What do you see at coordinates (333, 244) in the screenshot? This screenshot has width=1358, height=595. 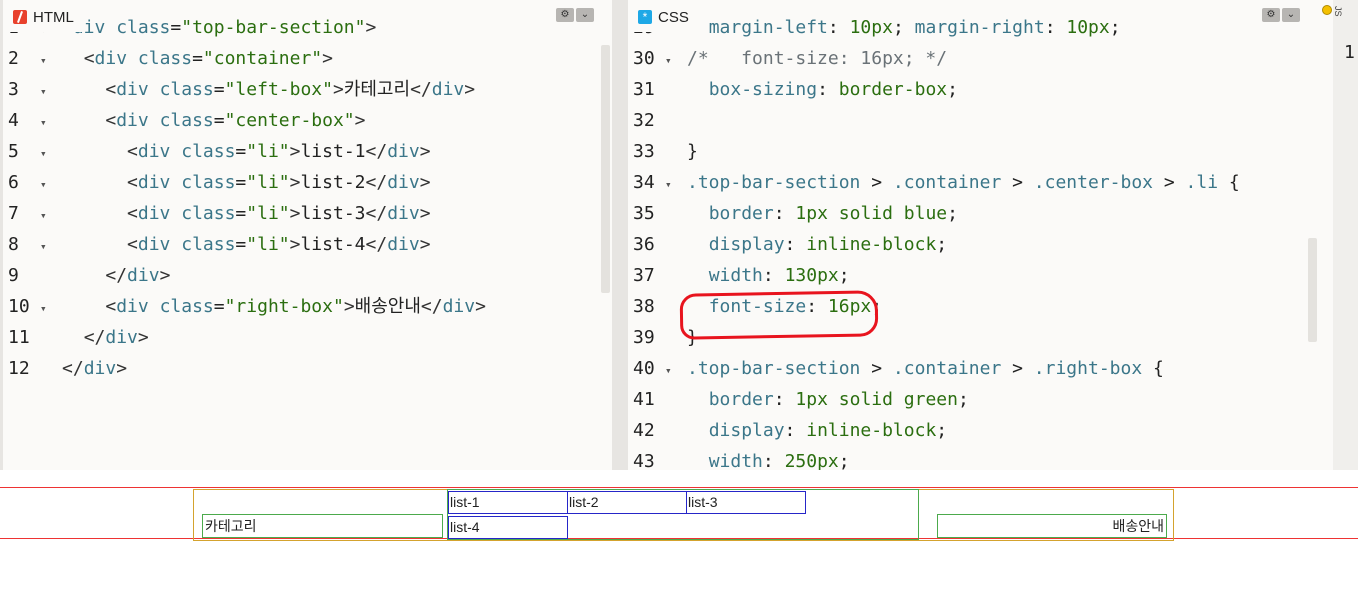 I see `code-token: list-4` at bounding box center [333, 244].